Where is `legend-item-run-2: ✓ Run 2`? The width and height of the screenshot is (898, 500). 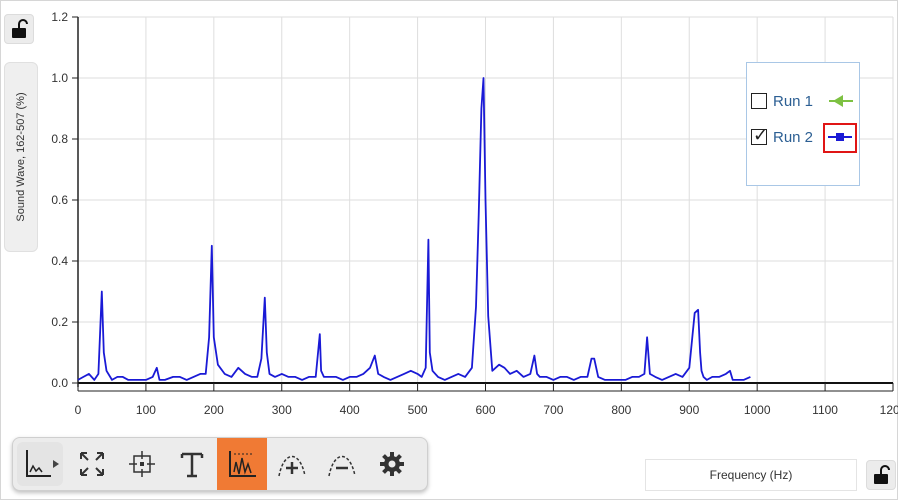 legend-item-run-2: ✓ Run 2 is located at coordinates (782, 137).